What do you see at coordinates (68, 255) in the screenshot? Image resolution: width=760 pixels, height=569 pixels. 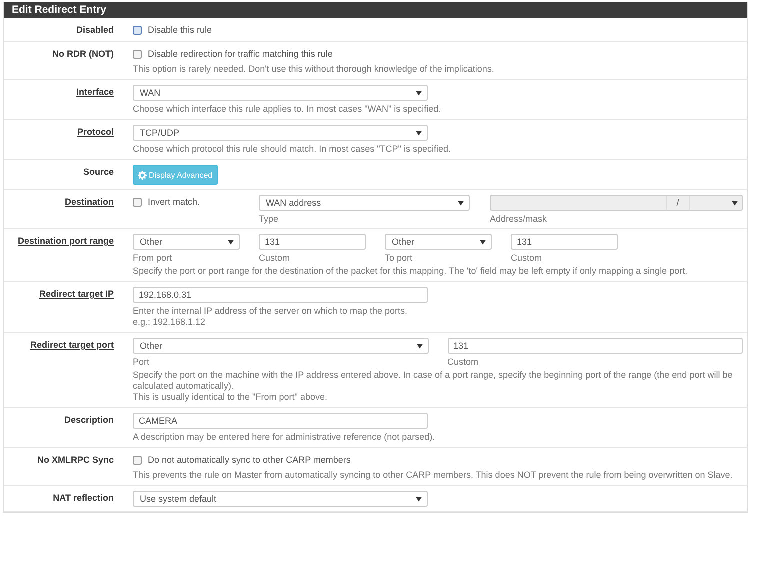 I see `field-label-link: Destination port range` at bounding box center [68, 255].